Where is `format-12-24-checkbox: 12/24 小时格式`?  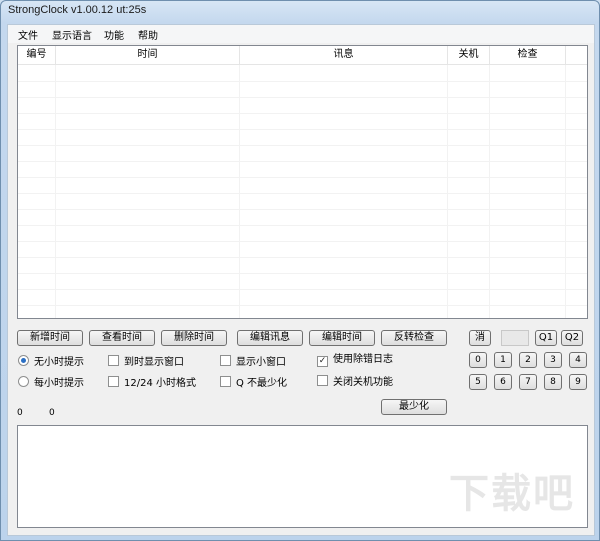
format-12-24-checkbox: 12/24 小时格式 is located at coordinates (152, 383).